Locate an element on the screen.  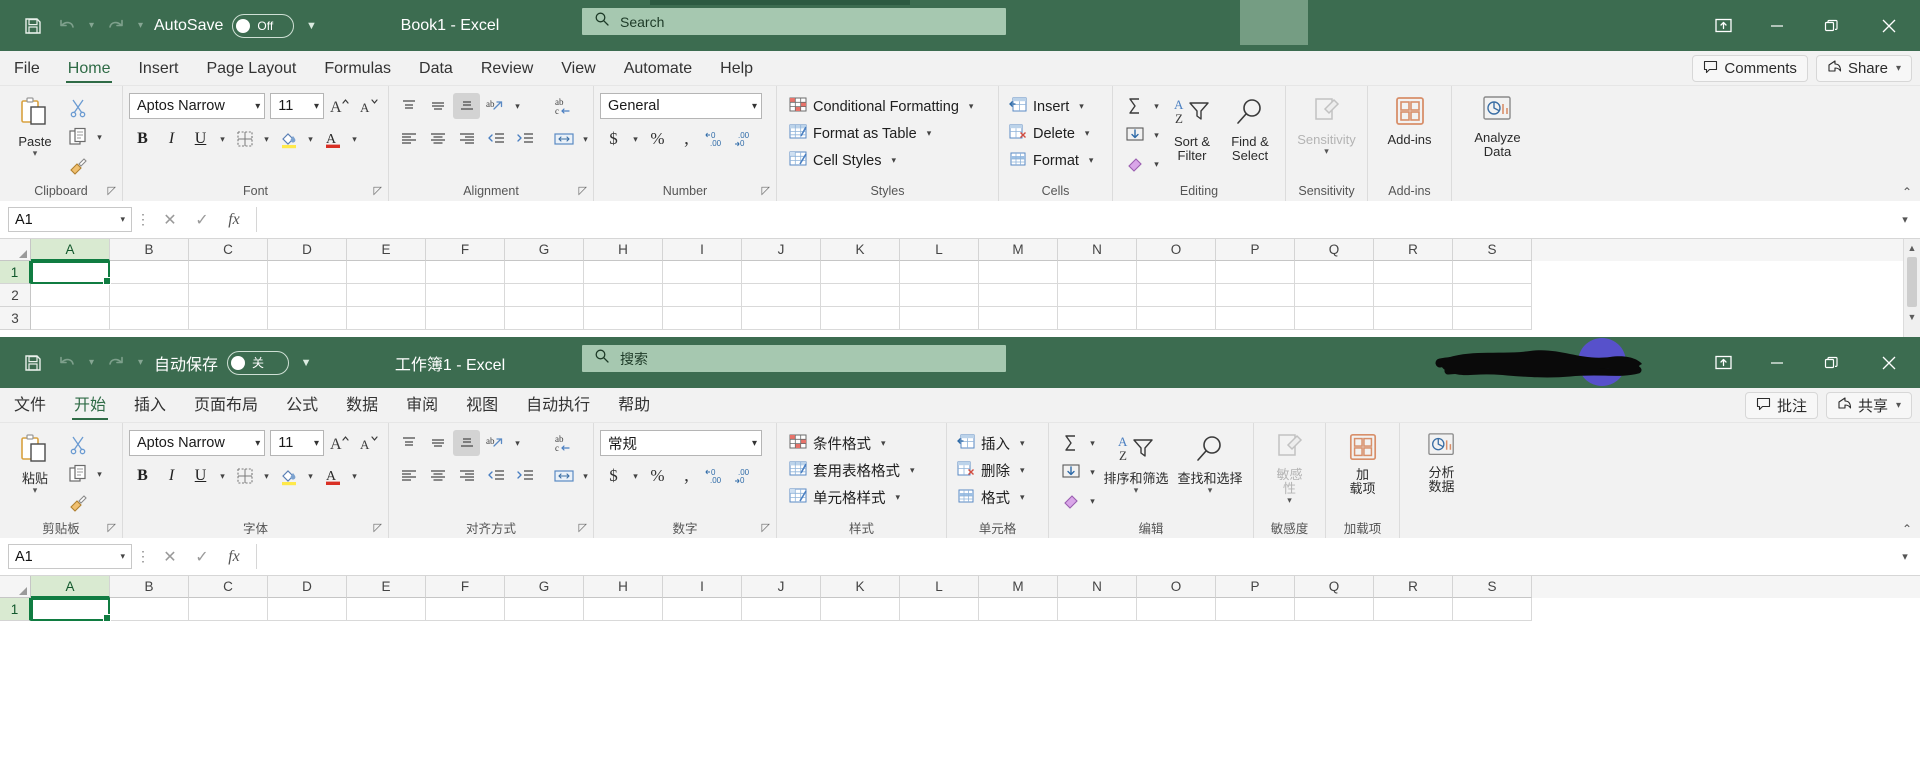
wrap-text-button: ab c is located at coordinates (563, 443).